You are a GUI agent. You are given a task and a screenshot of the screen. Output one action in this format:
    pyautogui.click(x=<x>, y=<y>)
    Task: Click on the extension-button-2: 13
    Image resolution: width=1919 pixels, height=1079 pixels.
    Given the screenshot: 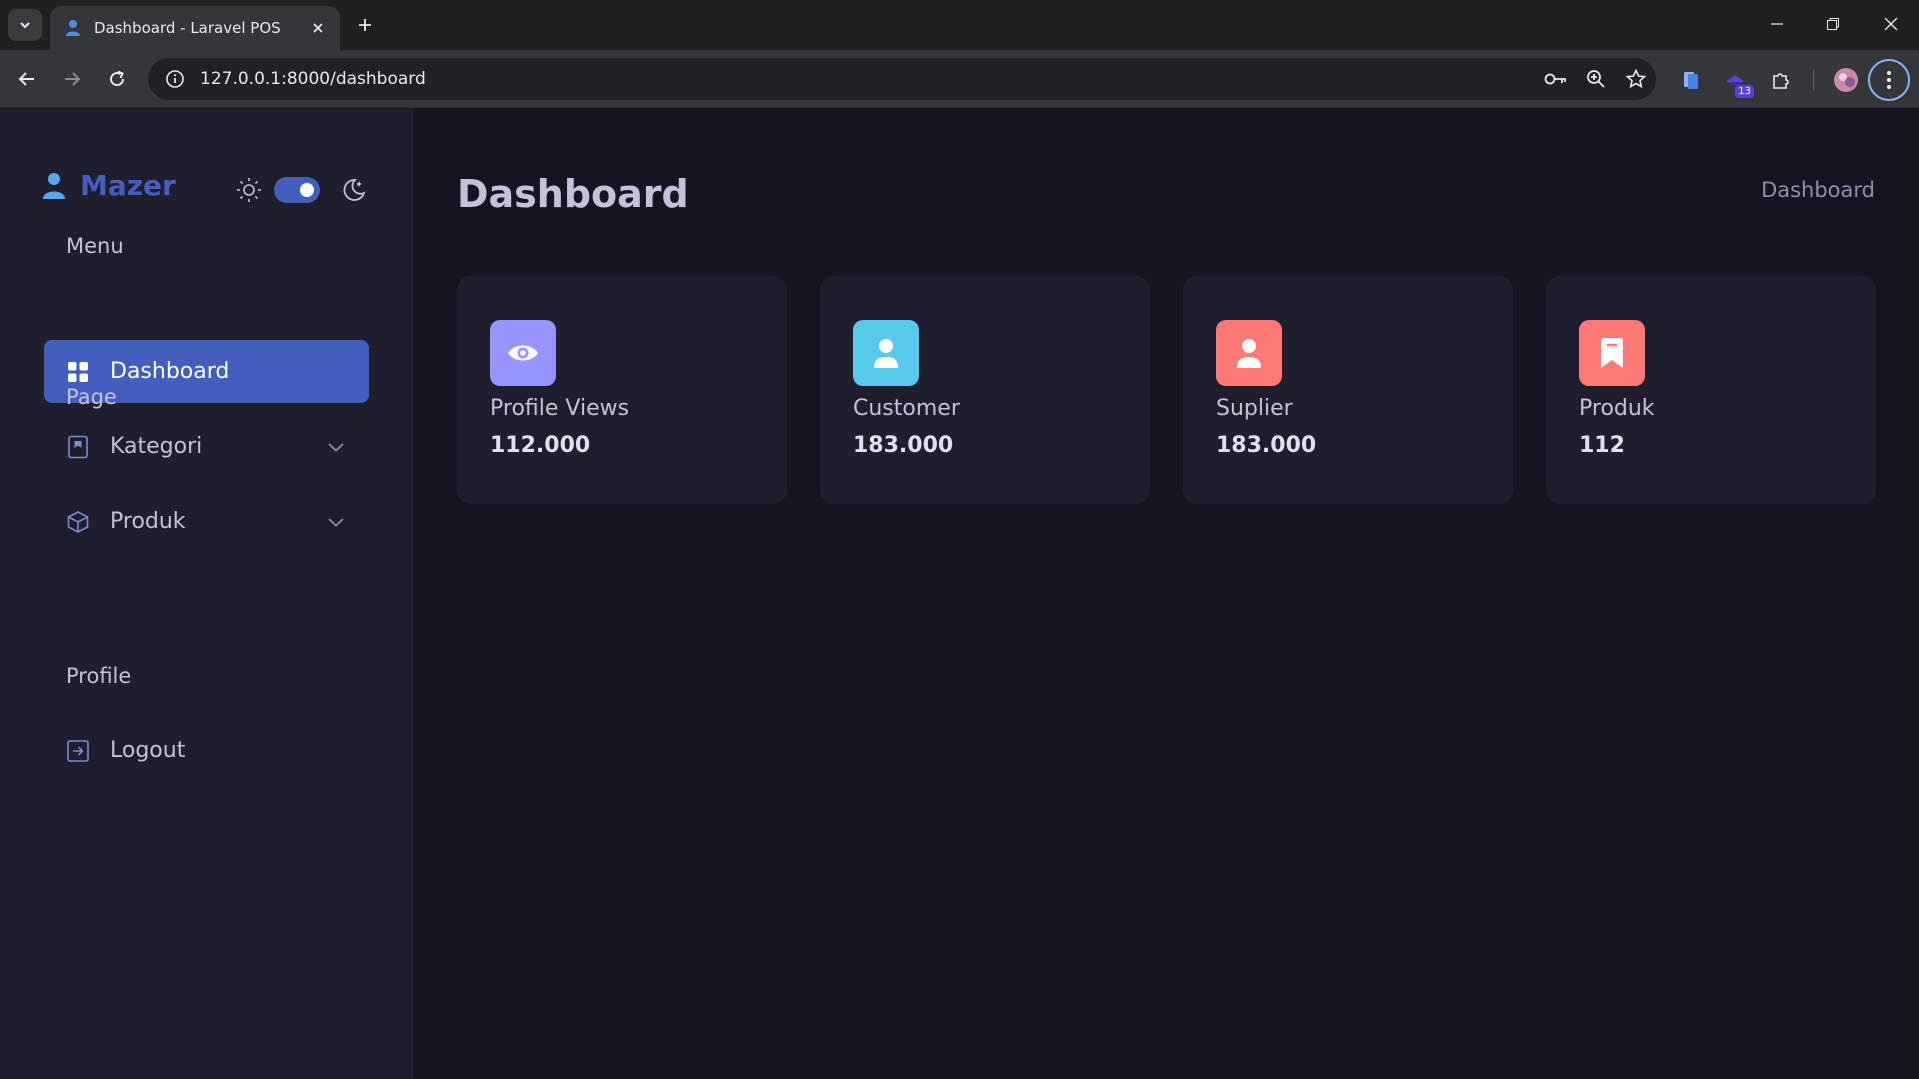 What is the action you would take?
    pyautogui.click(x=1736, y=80)
    